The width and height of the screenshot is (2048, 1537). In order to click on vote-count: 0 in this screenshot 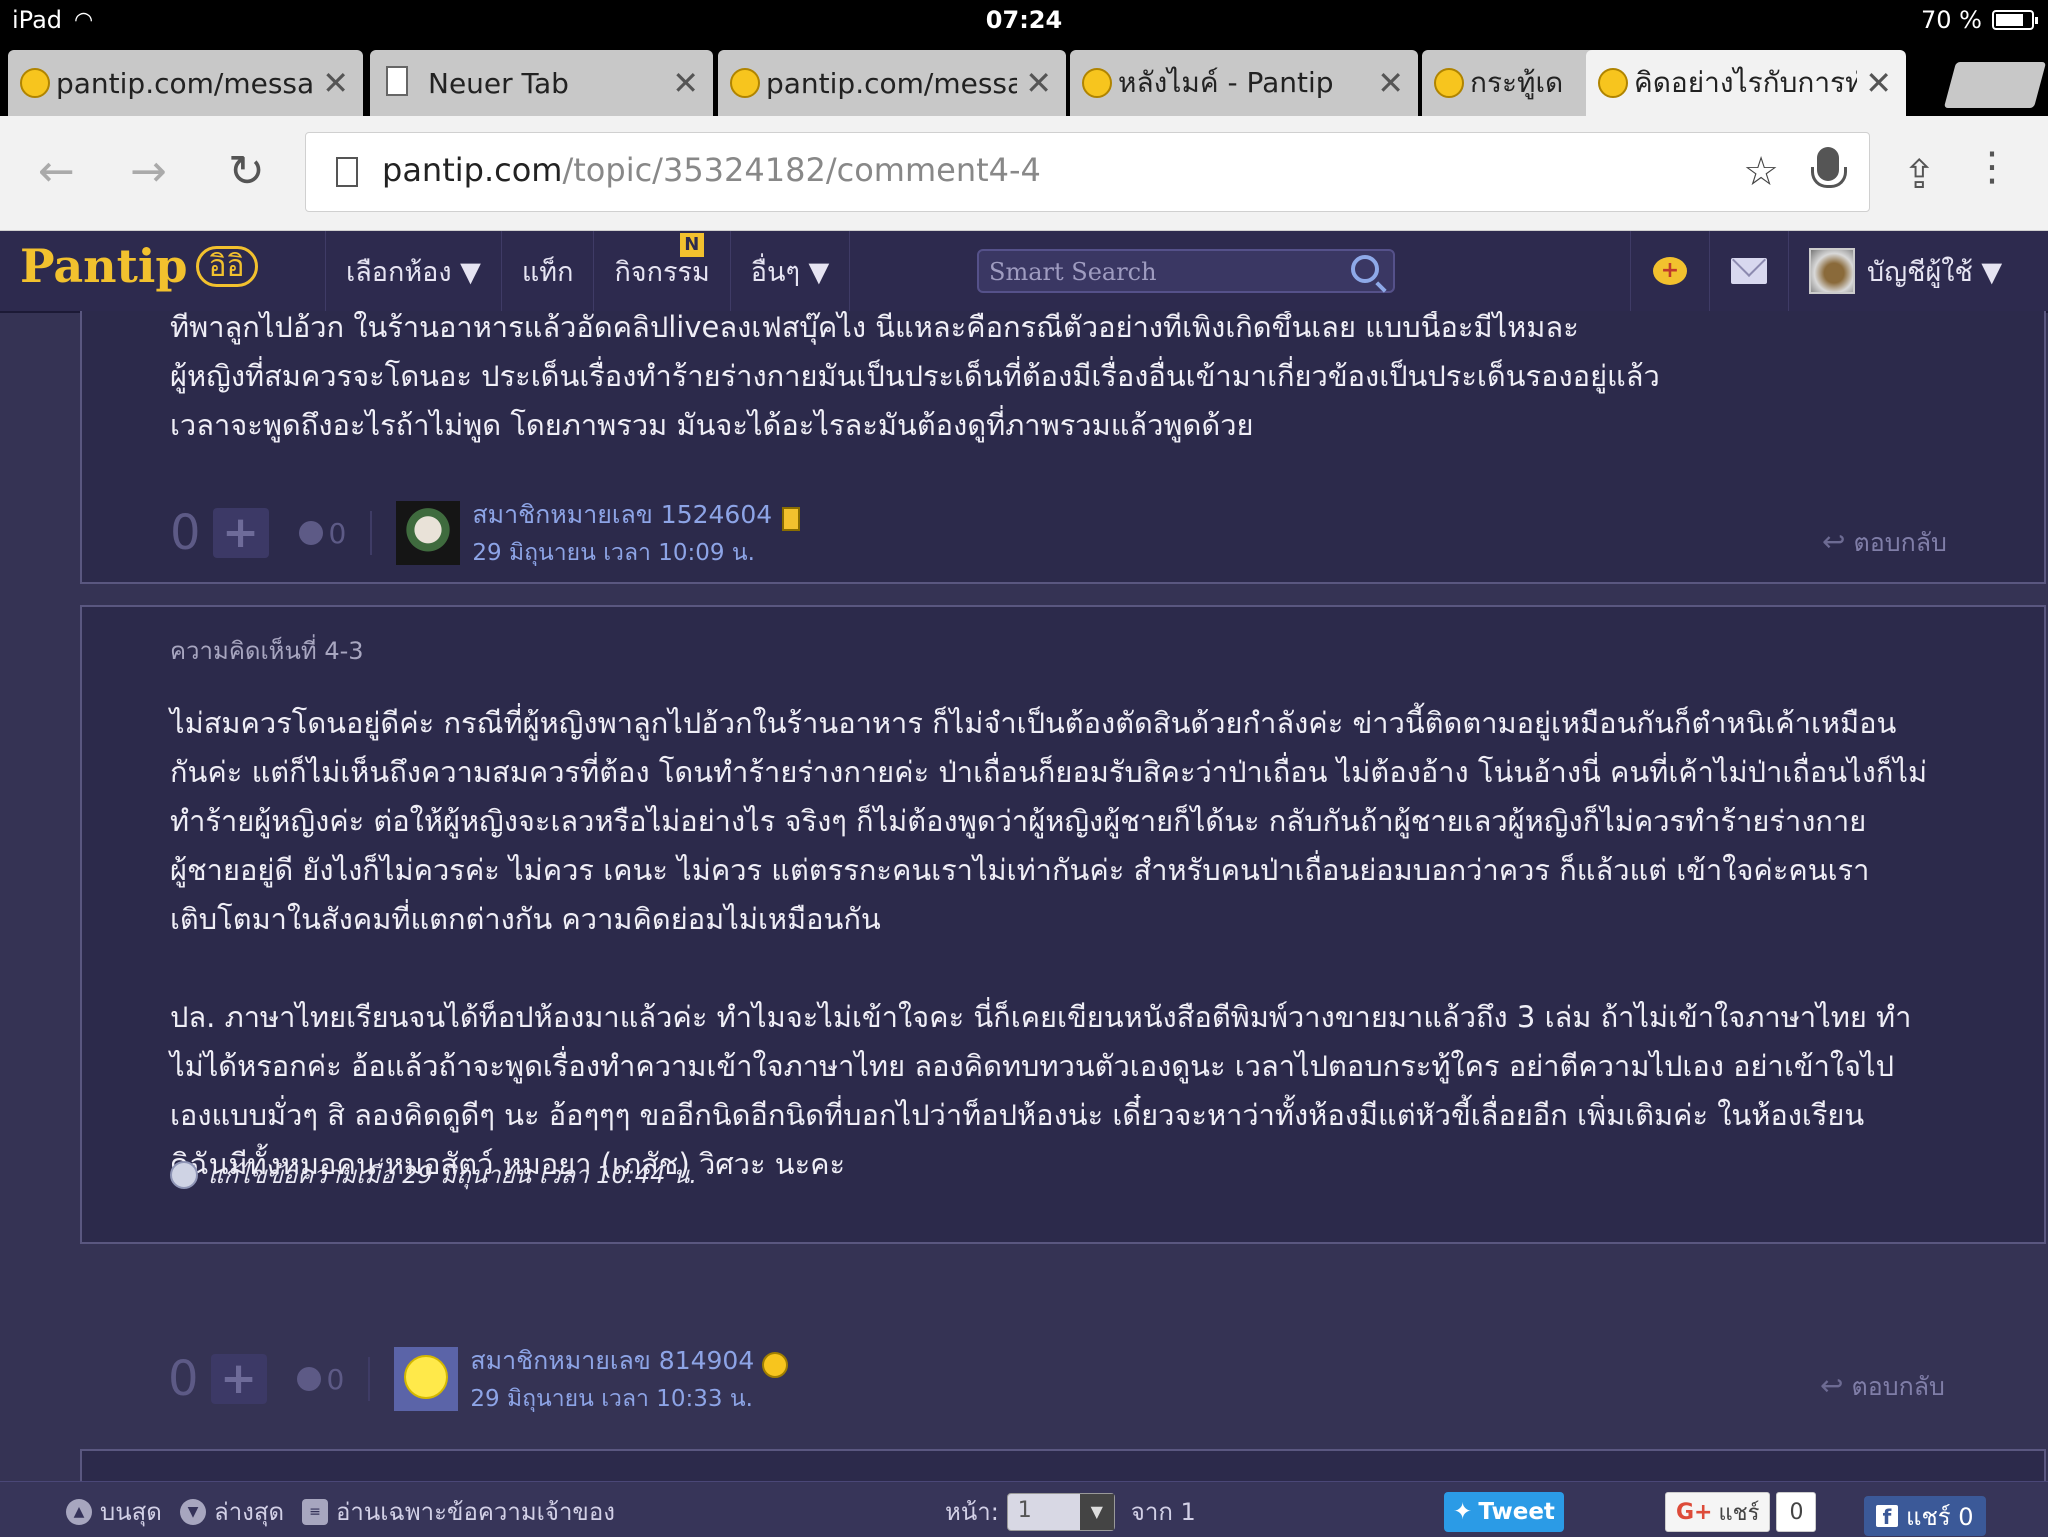, I will do `click(183, 1379)`.